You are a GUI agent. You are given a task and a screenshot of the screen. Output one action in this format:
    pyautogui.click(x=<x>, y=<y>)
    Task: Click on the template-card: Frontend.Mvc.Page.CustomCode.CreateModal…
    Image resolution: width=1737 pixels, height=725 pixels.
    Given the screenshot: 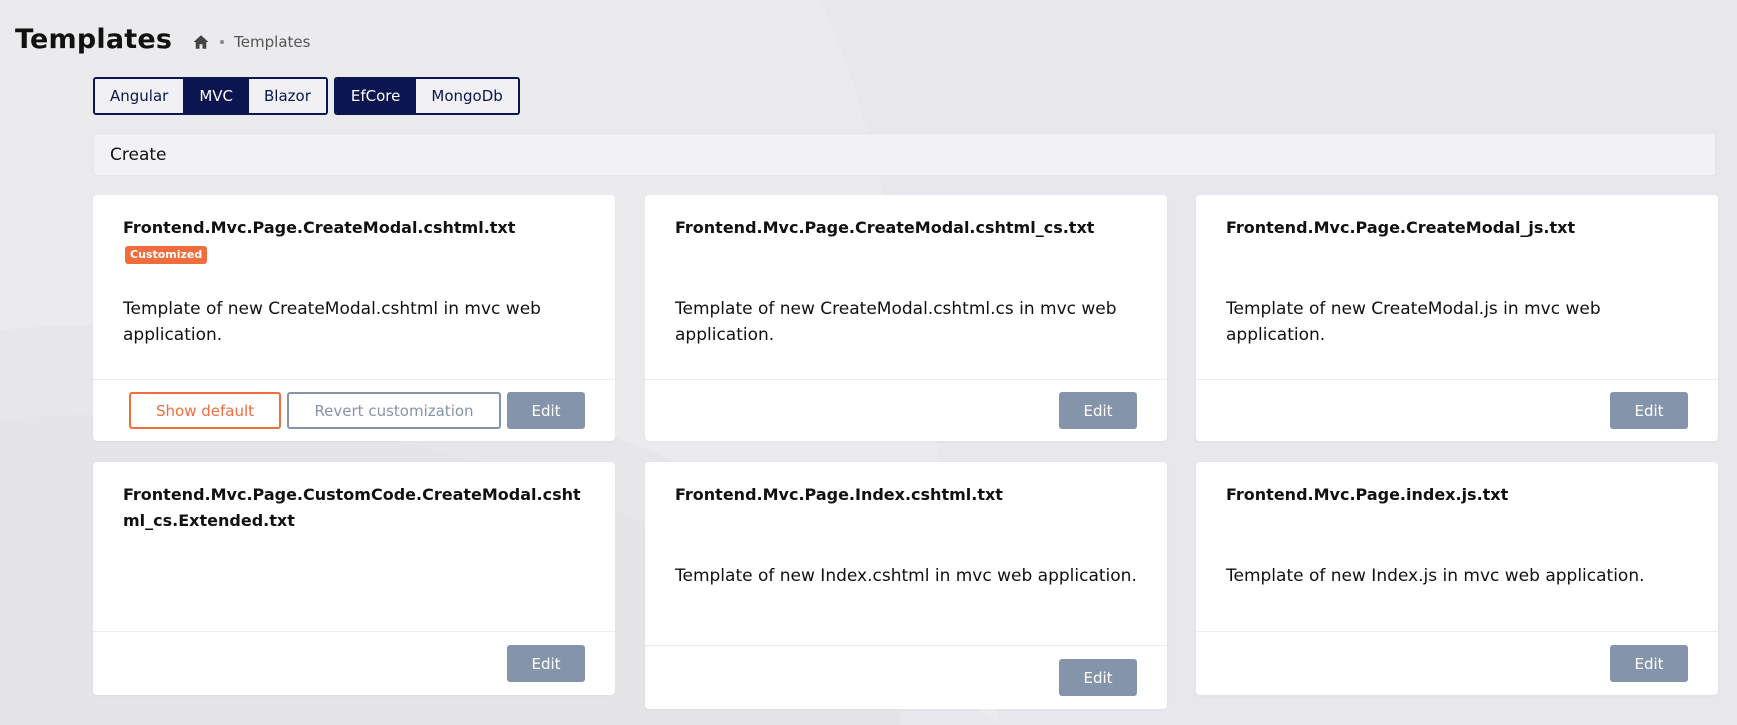 What is the action you would take?
    pyautogui.click(x=354, y=578)
    